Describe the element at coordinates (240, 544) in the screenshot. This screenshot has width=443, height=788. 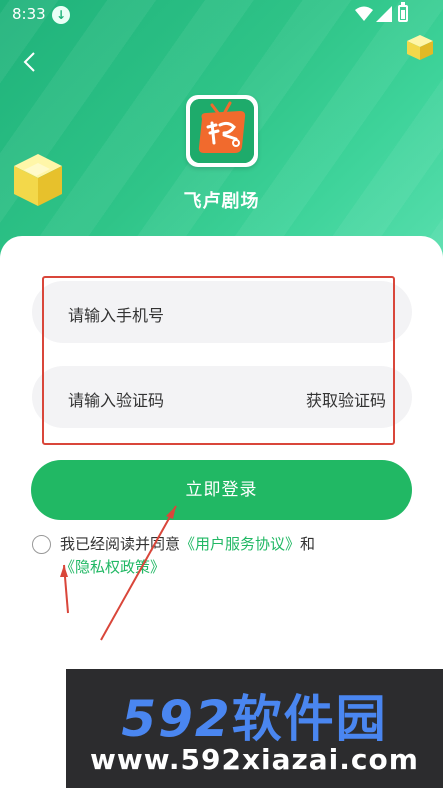
I see `user-agreement-link: 《用户服务协议》` at that location.